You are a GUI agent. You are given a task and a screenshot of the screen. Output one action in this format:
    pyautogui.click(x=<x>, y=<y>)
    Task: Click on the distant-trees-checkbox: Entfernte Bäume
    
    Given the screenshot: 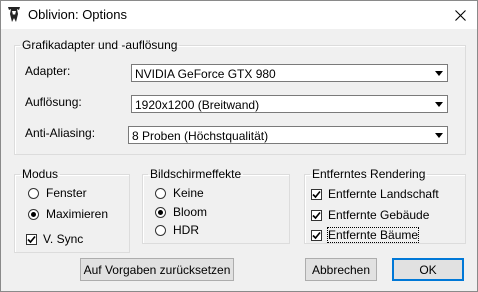 What is the action you would take?
    pyautogui.click(x=365, y=235)
    